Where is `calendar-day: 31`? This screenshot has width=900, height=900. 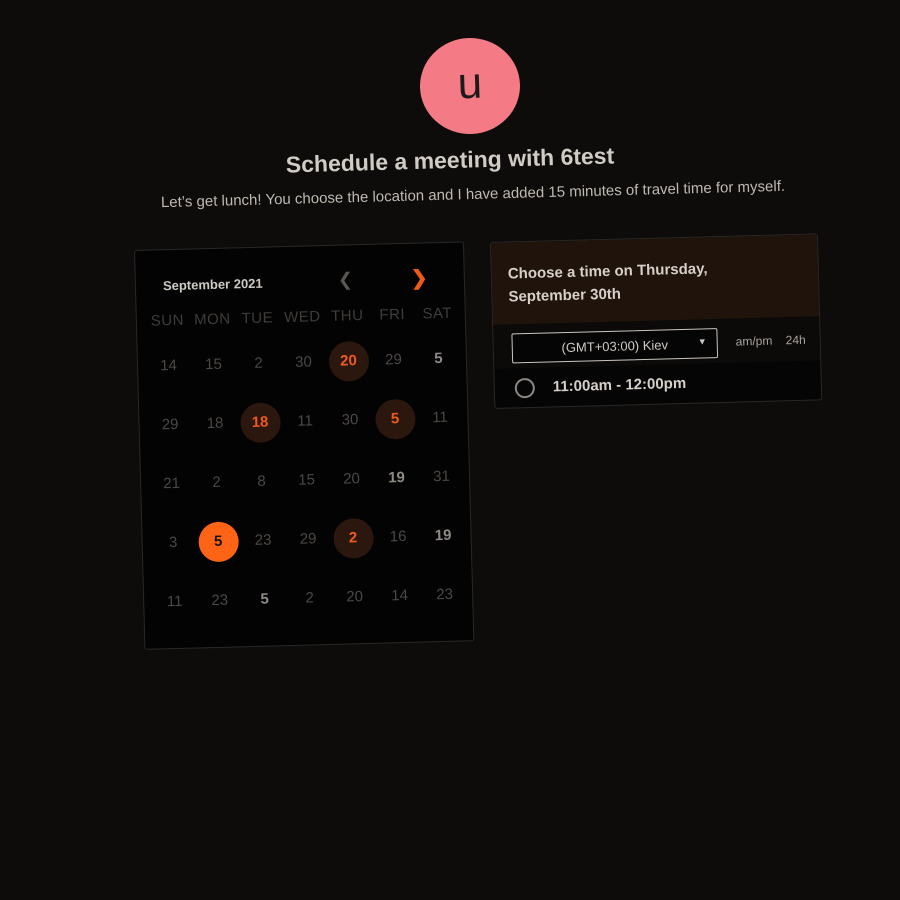 calendar-day: 31 is located at coordinates (441, 476).